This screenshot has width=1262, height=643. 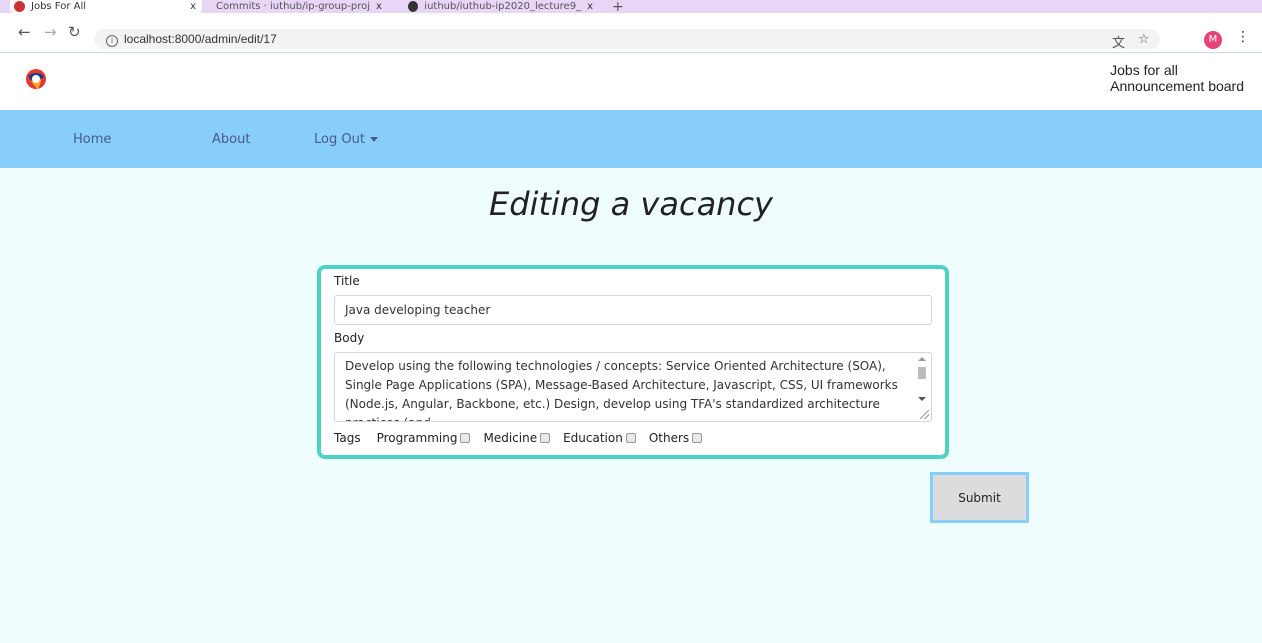 What do you see at coordinates (924, 414) in the screenshot?
I see `resize-handle-icon` at bounding box center [924, 414].